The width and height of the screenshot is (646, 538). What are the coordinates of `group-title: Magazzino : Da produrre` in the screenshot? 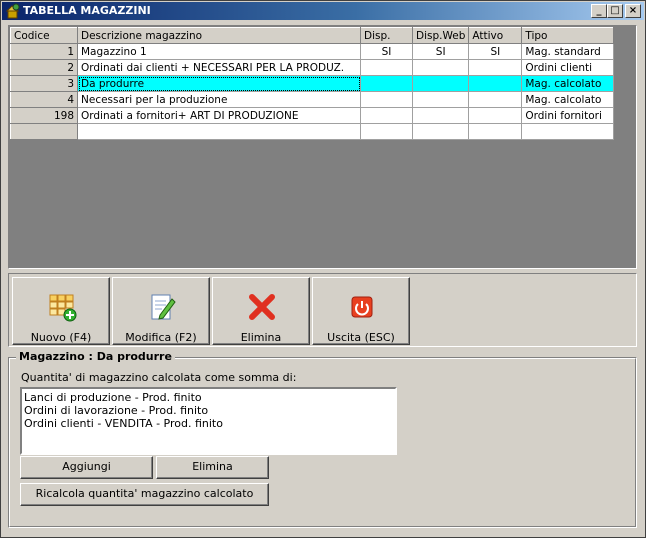 It's located at (95, 356).